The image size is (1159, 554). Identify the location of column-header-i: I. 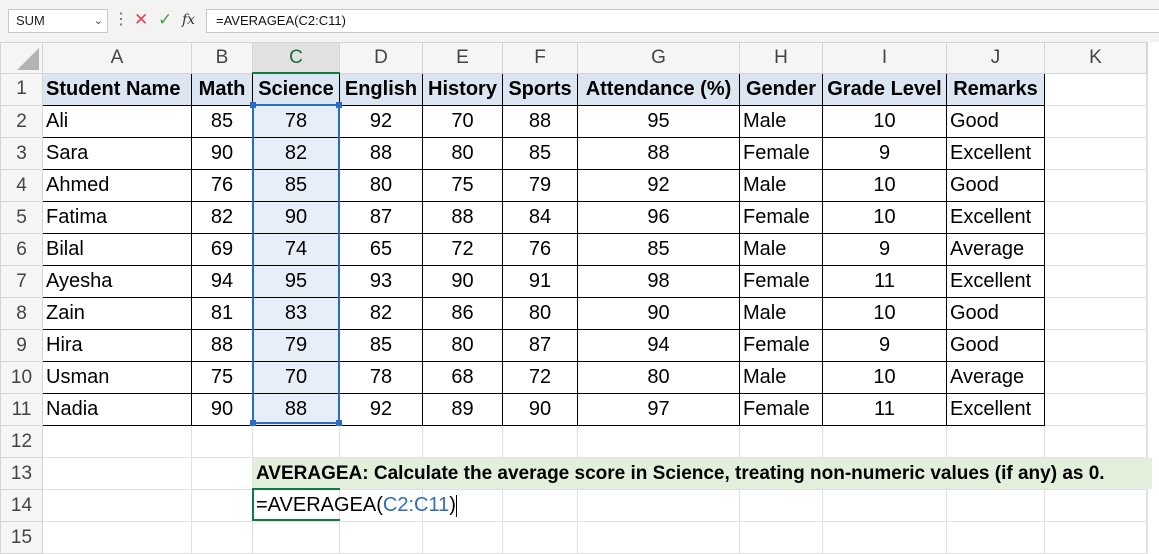
(884, 58).